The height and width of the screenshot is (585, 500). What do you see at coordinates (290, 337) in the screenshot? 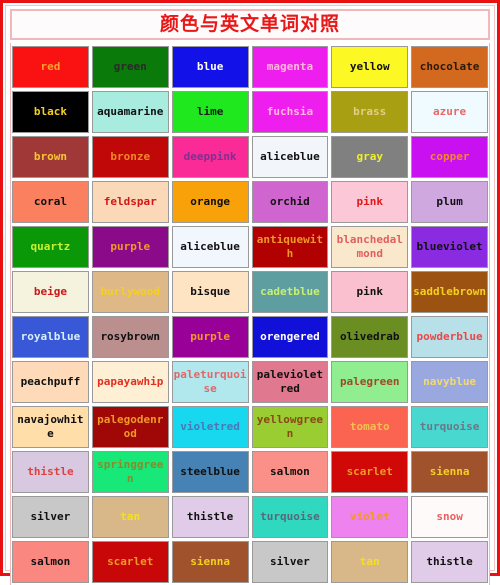
I see `color-swatch: orengered` at bounding box center [290, 337].